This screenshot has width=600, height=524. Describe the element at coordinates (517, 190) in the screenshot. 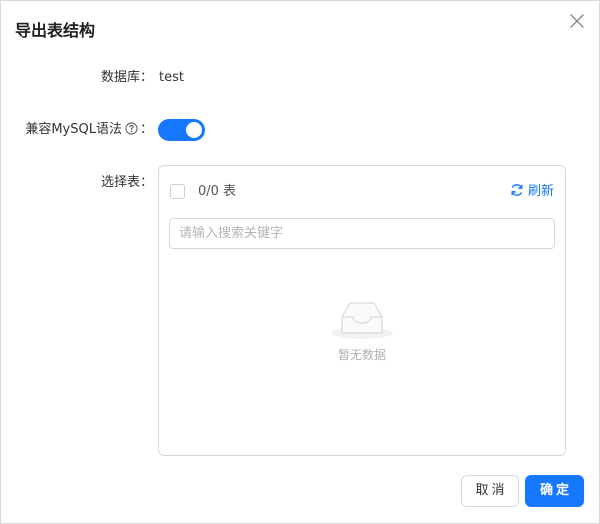

I see `sync-icon` at that location.